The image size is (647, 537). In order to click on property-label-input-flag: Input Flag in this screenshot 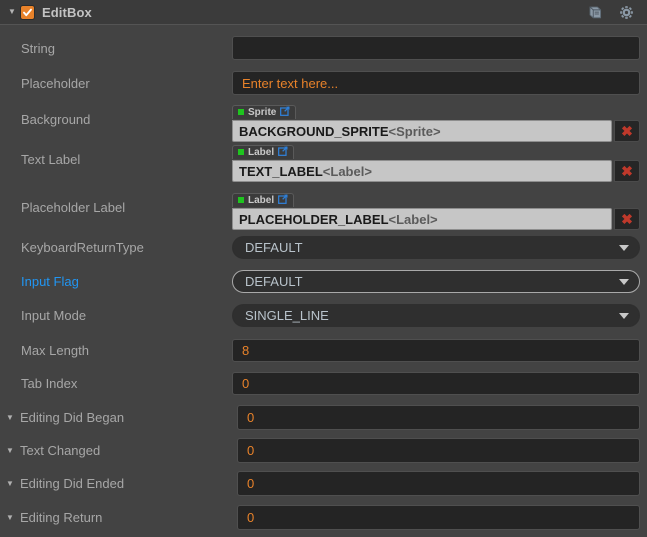, I will do `click(50, 281)`.